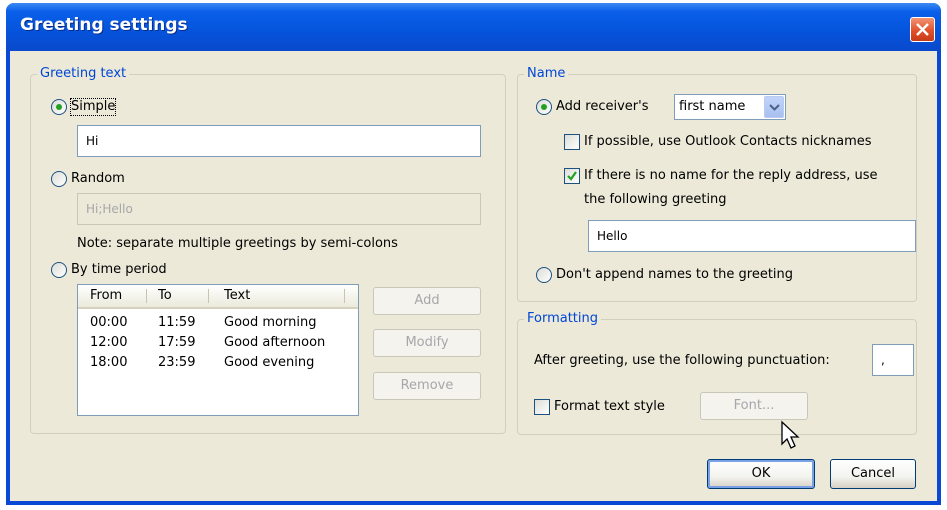 This screenshot has width=947, height=510. I want to click on random-radio, so click(59, 179).